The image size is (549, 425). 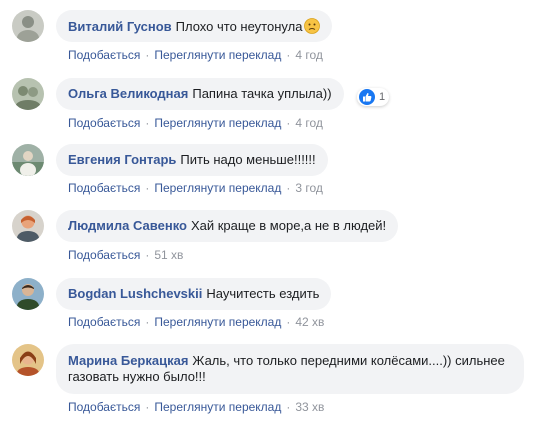 I want to click on timestamp: 33 хв, so click(x=309, y=407).